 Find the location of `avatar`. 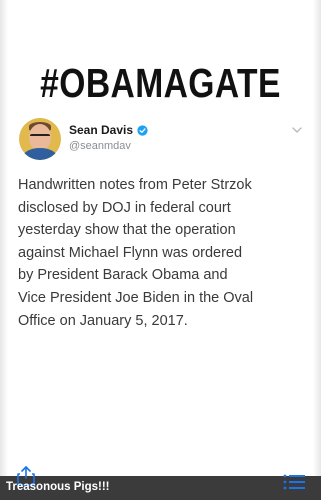

avatar is located at coordinates (40, 139).